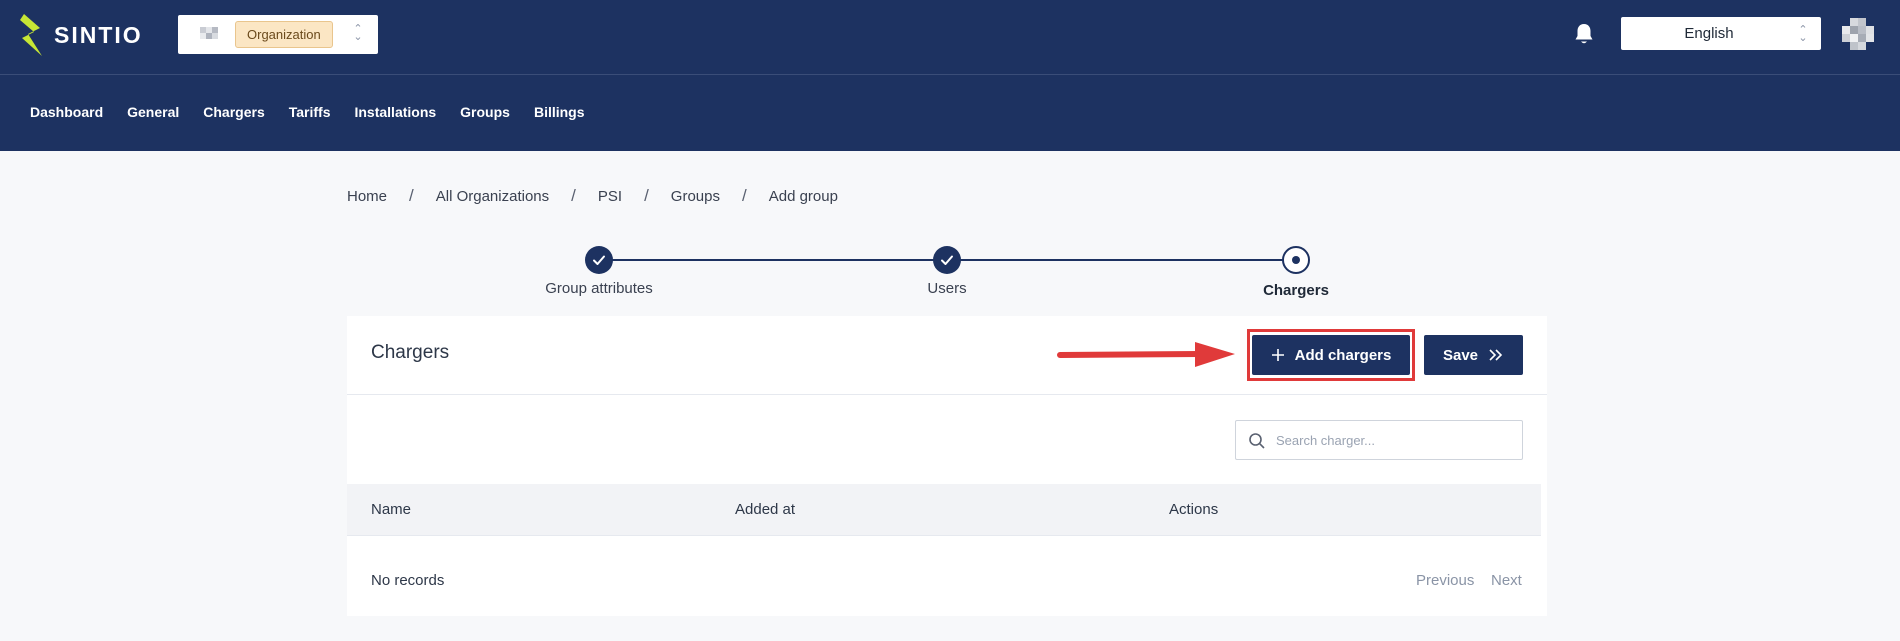 The width and height of the screenshot is (1900, 641). What do you see at coordinates (1257, 441) in the screenshot?
I see `search-icon` at bounding box center [1257, 441].